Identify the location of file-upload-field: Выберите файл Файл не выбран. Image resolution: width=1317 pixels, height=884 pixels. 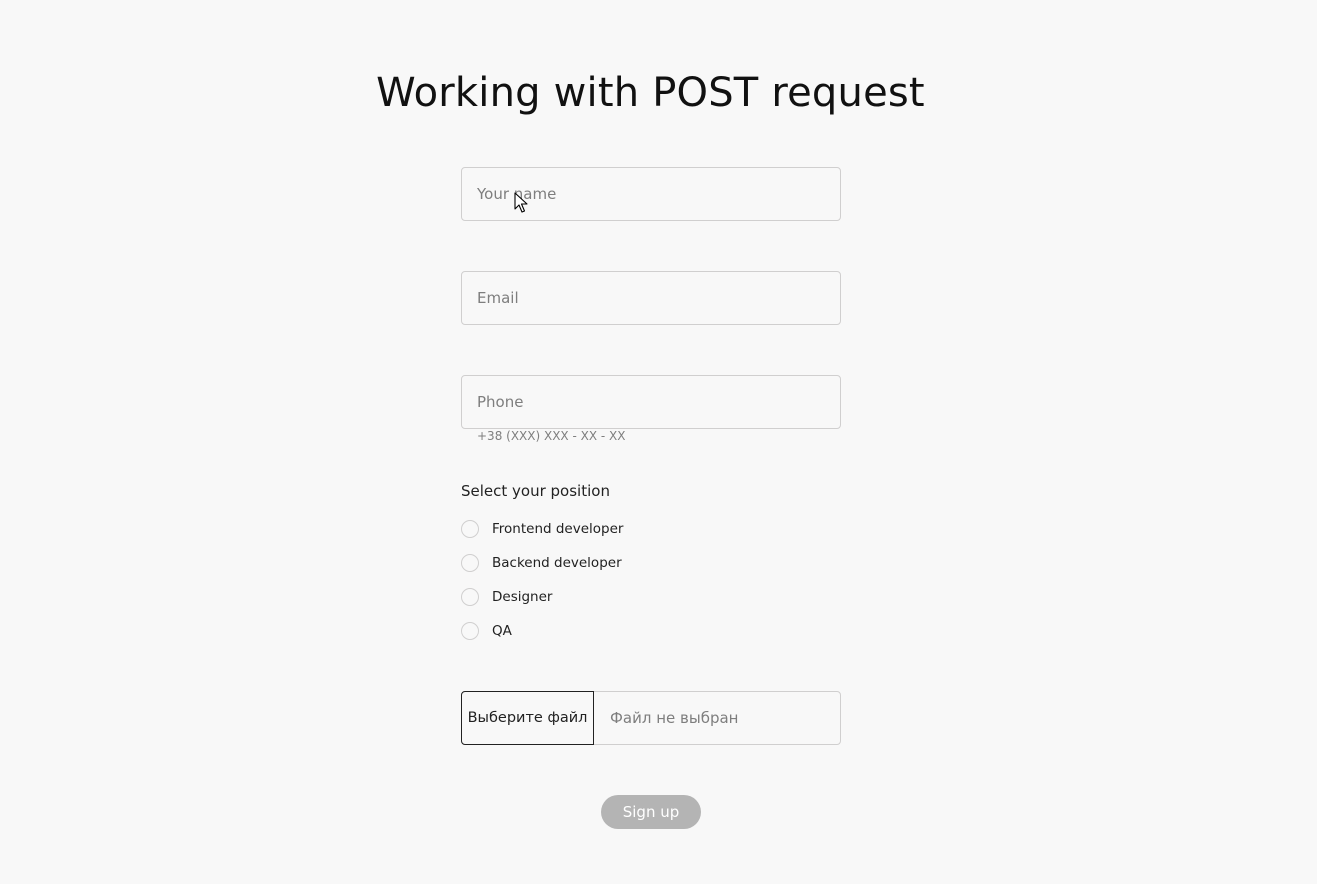
(651, 718).